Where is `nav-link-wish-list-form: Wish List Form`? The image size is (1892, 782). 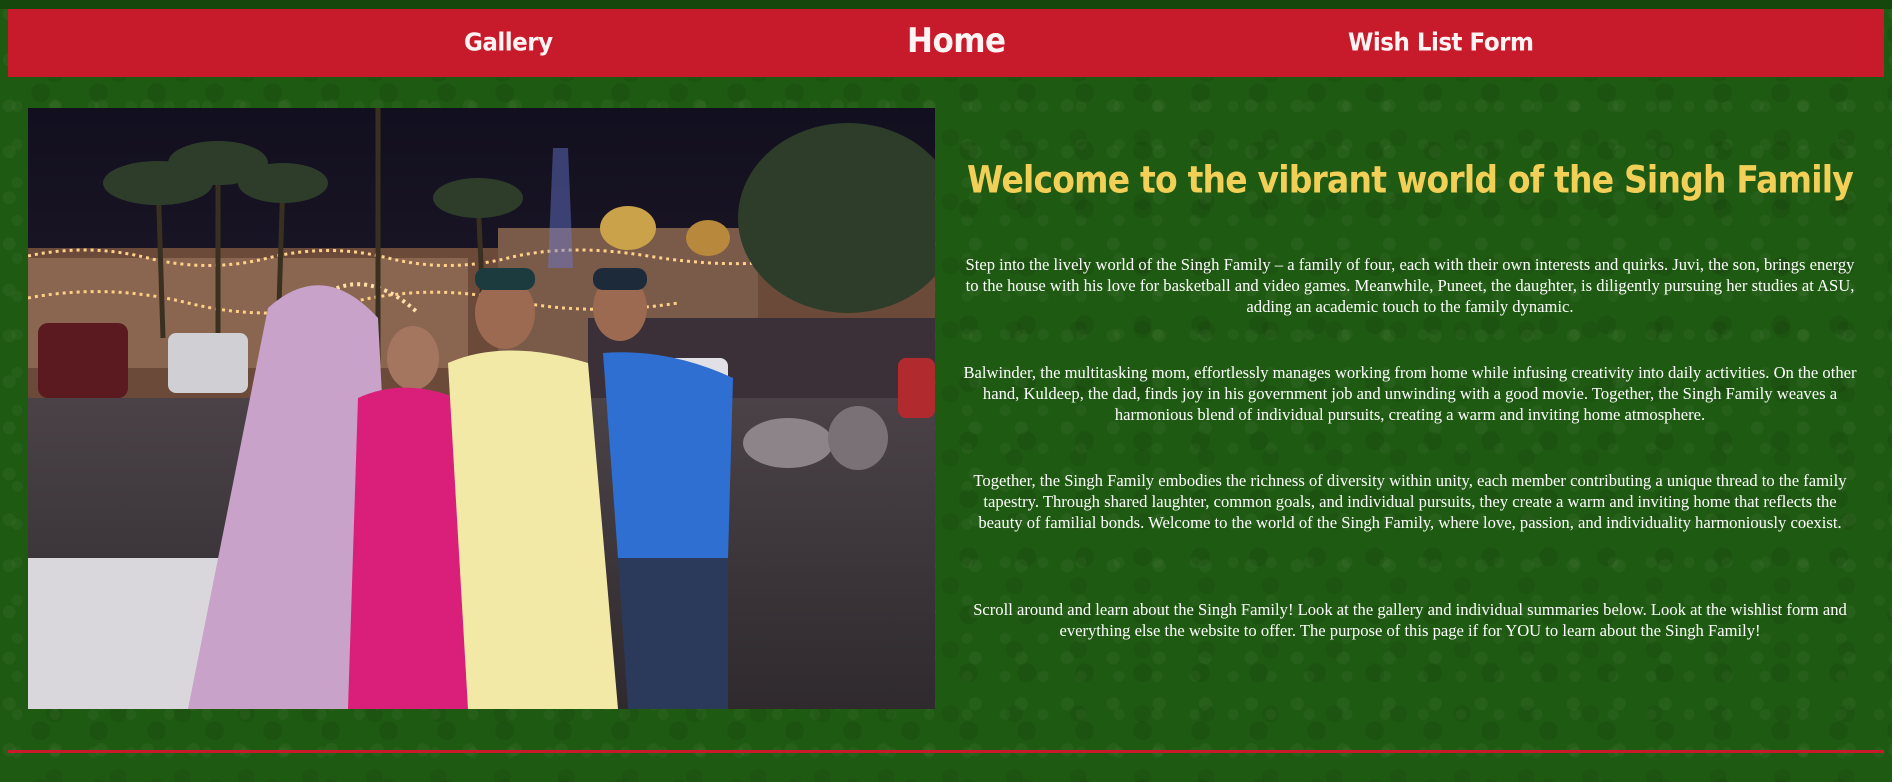 nav-link-wish-list-form: Wish List Form is located at coordinates (1441, 42).